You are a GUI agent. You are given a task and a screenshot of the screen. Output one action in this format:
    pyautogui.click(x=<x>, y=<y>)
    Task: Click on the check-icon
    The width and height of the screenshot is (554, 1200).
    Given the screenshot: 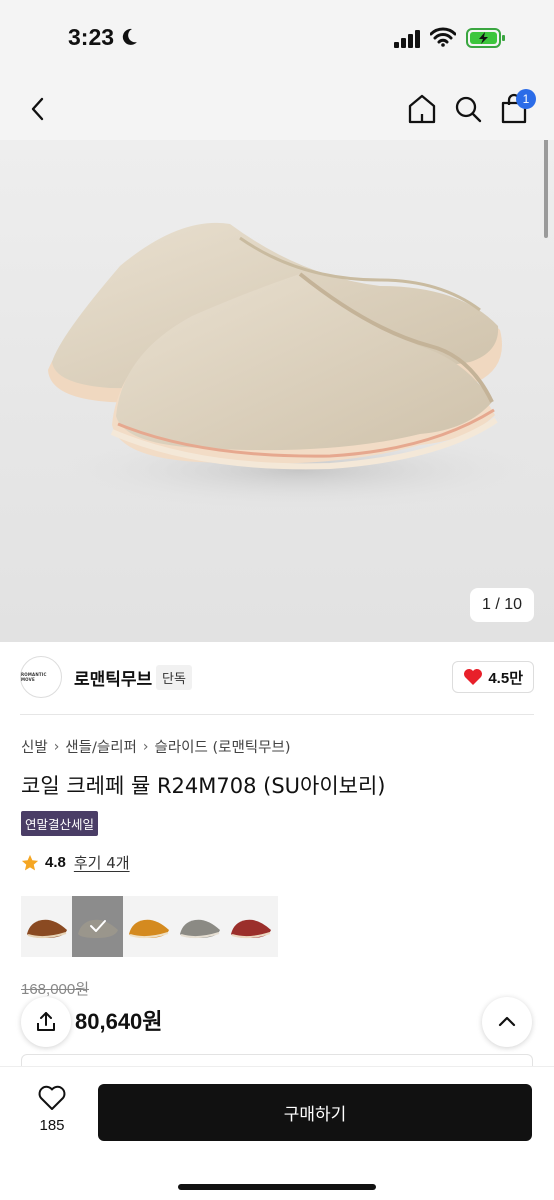 What is the action you would take?
    pyautogui.click(x=98, y=926)
    